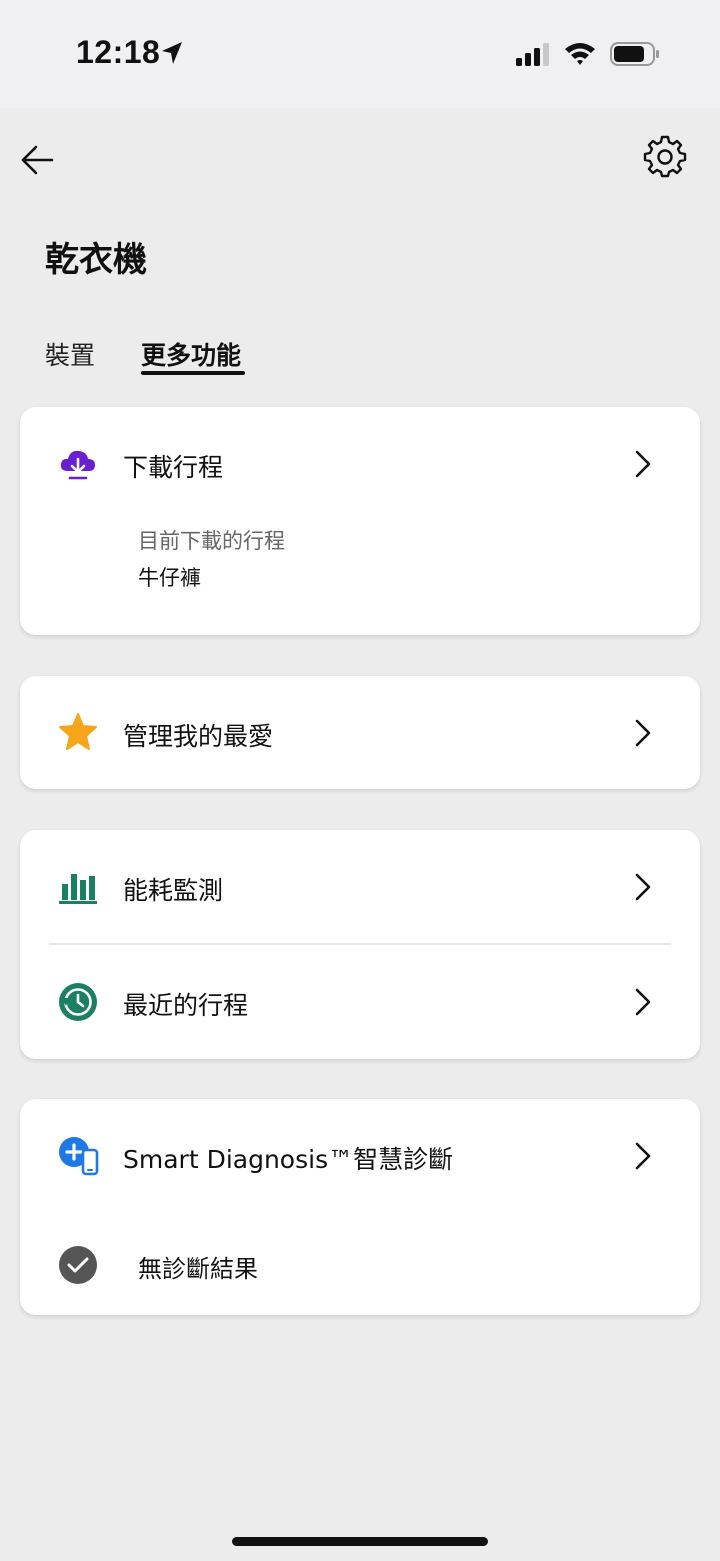  Describe the element at coordinates (211, 541) in the screenshot. I see `current-program-label: 目前下載的行程` at that location.